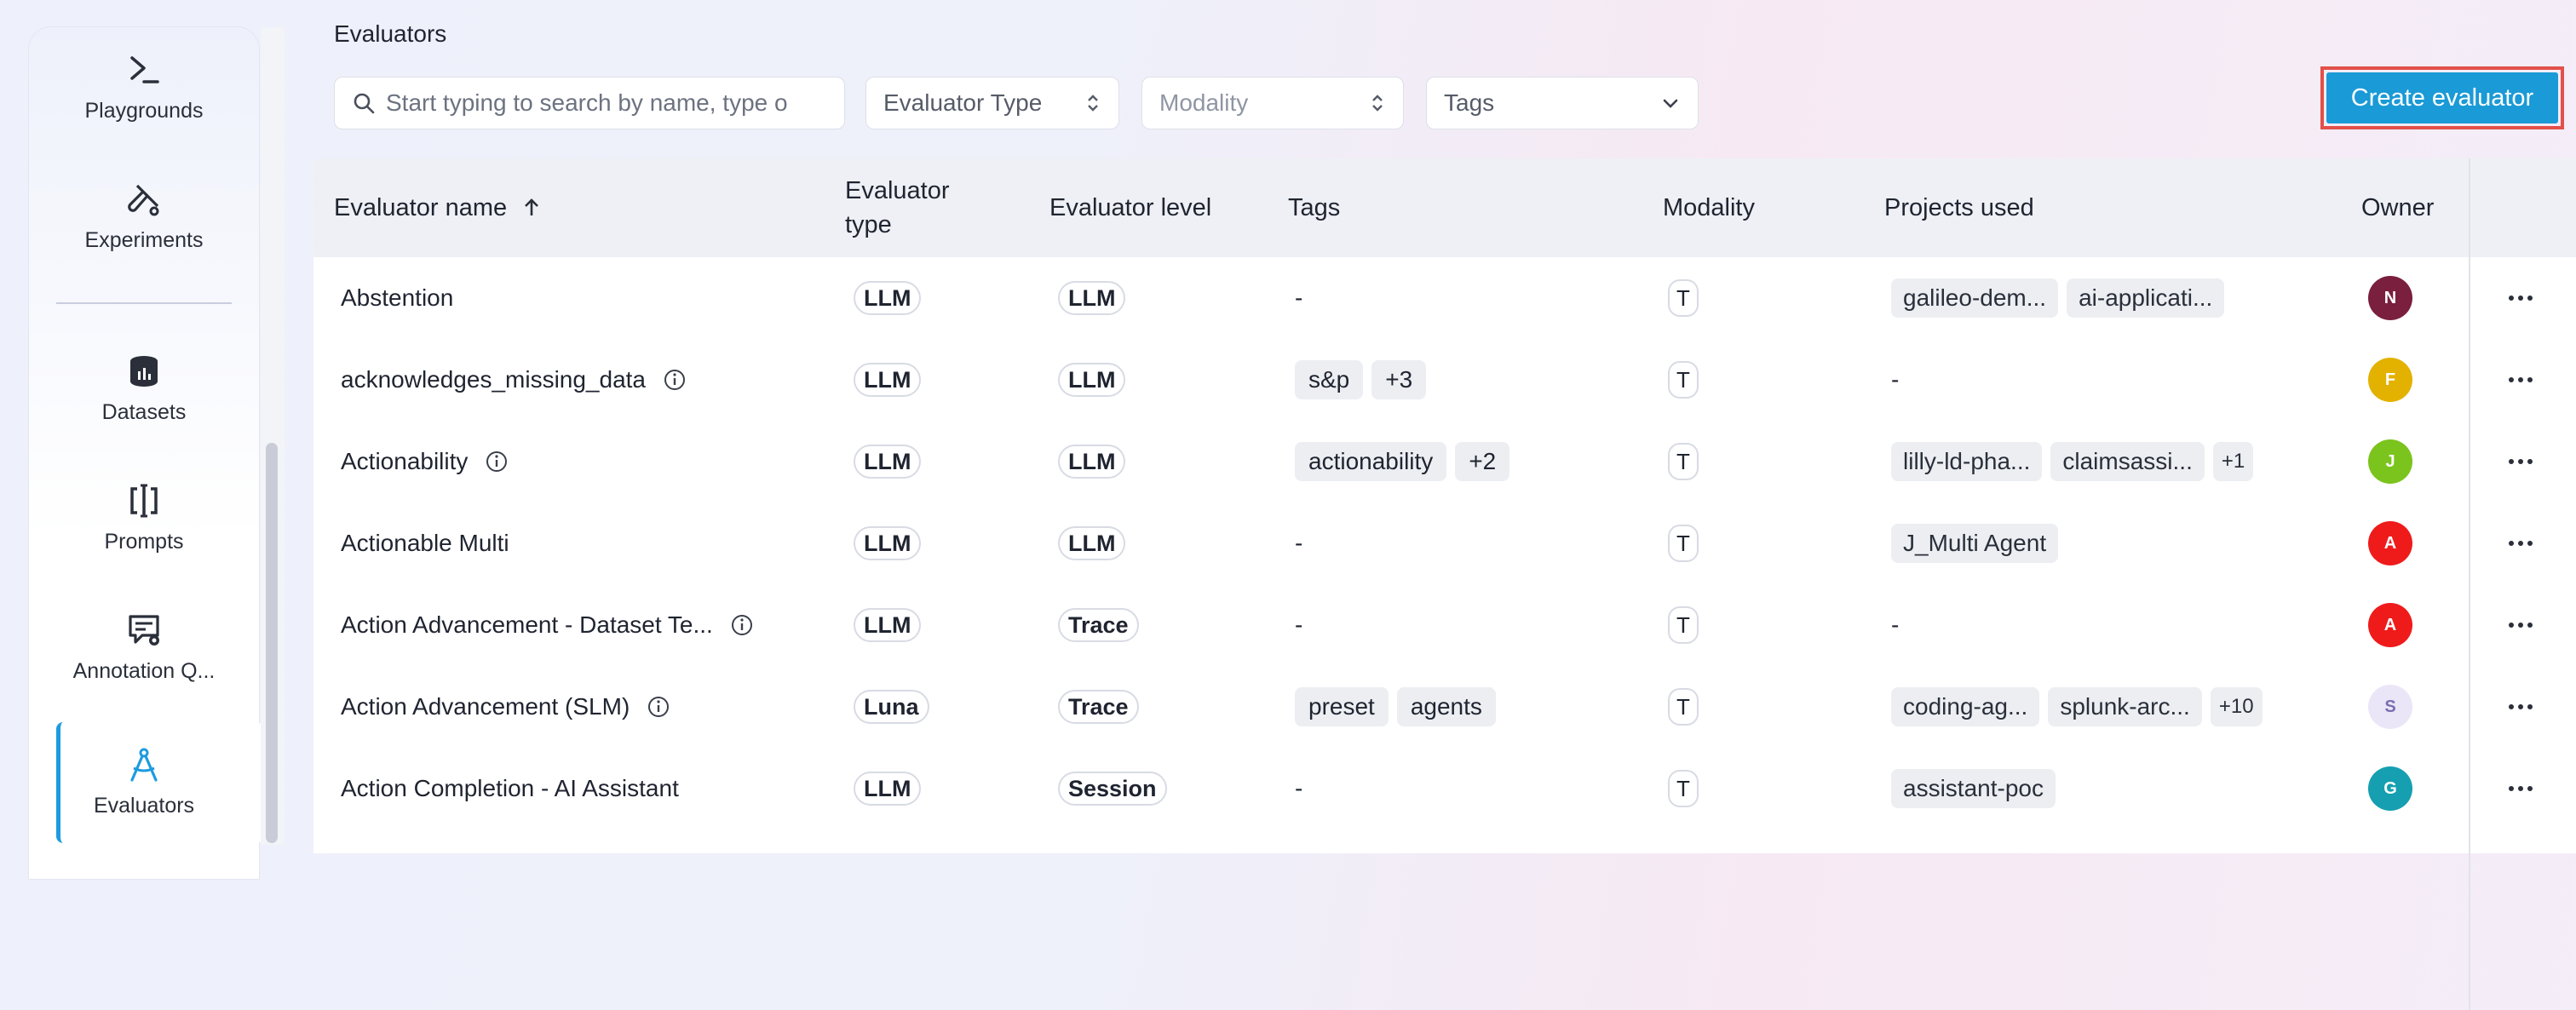 The width and height of the screenshot is (2576, 1010). I want to click on sidebar-item-datasets: Datasets, so click(144, 388).